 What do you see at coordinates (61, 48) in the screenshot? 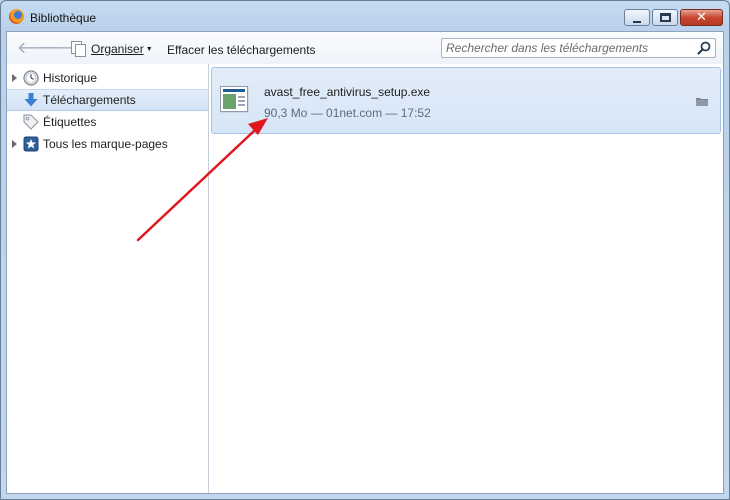
I see `forward-arrow-icon: 🡒` at bounding box center [61, 48].